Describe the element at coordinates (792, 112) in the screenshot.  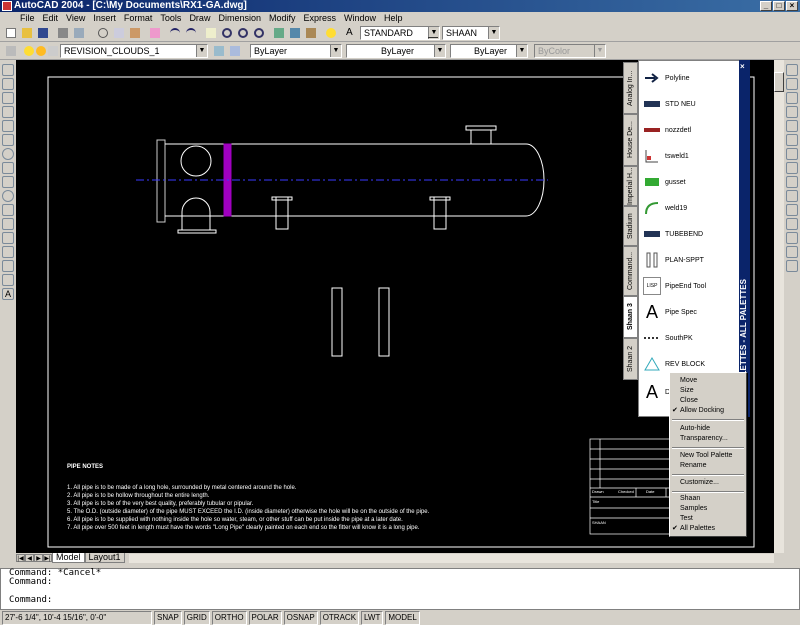
I see `offset-icon` at that location.